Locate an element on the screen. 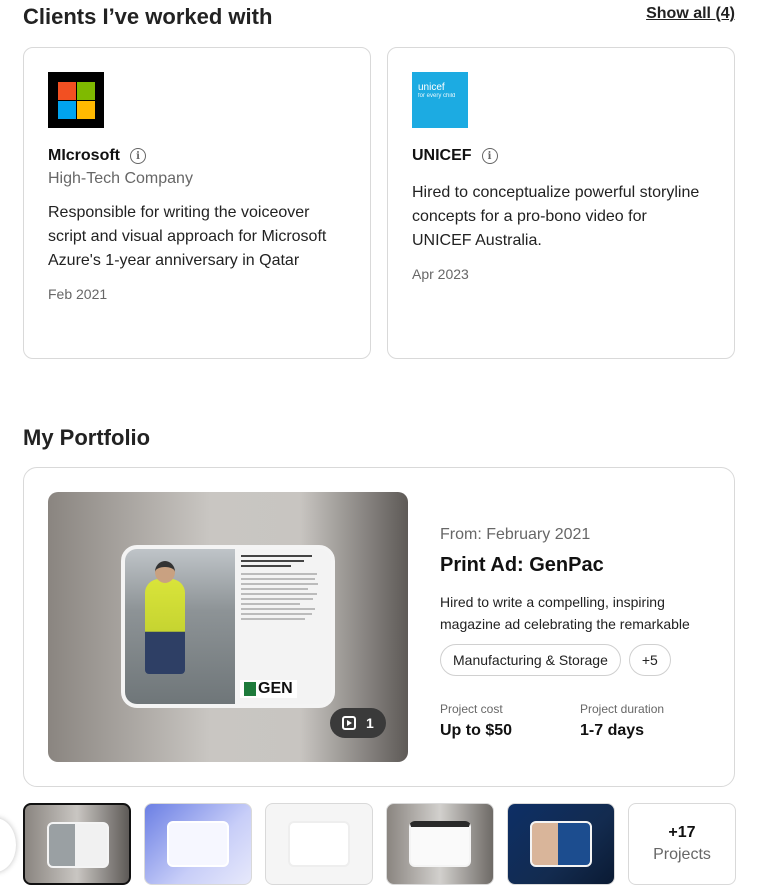  client-date: Apr 2023 is located at coordinates (440, 274).